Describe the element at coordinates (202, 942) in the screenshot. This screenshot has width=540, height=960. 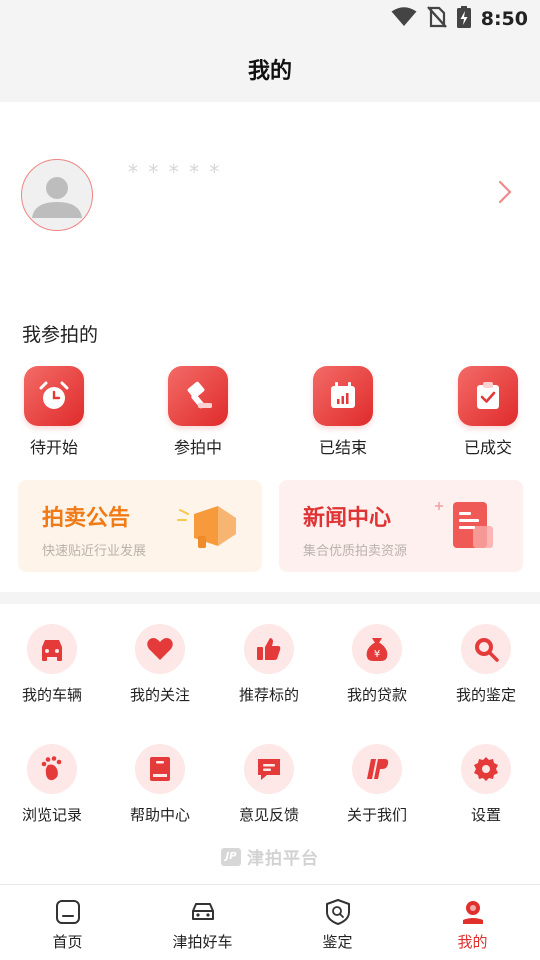
I see `tab-label: 津拍好车` at that location.